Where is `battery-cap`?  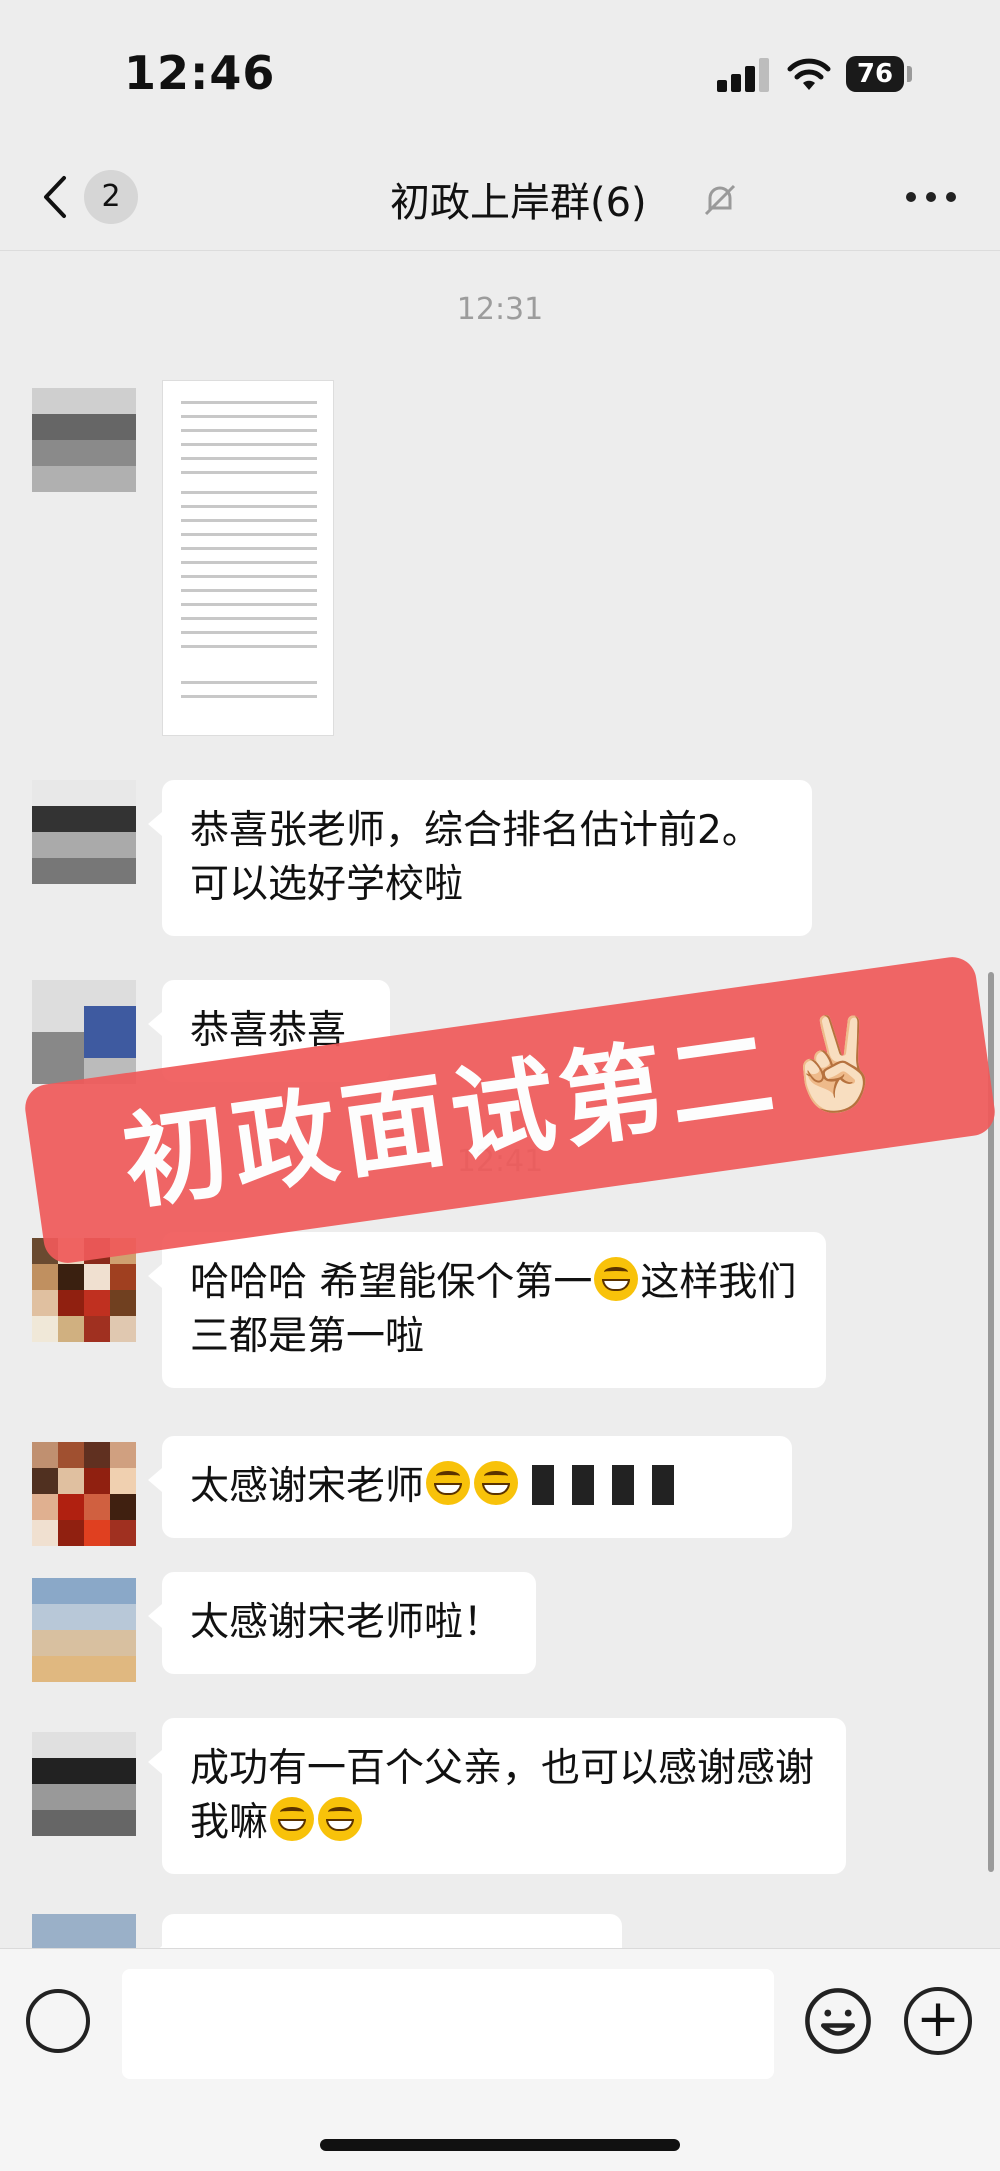 battery-cap is located at coordinates (909, 74).